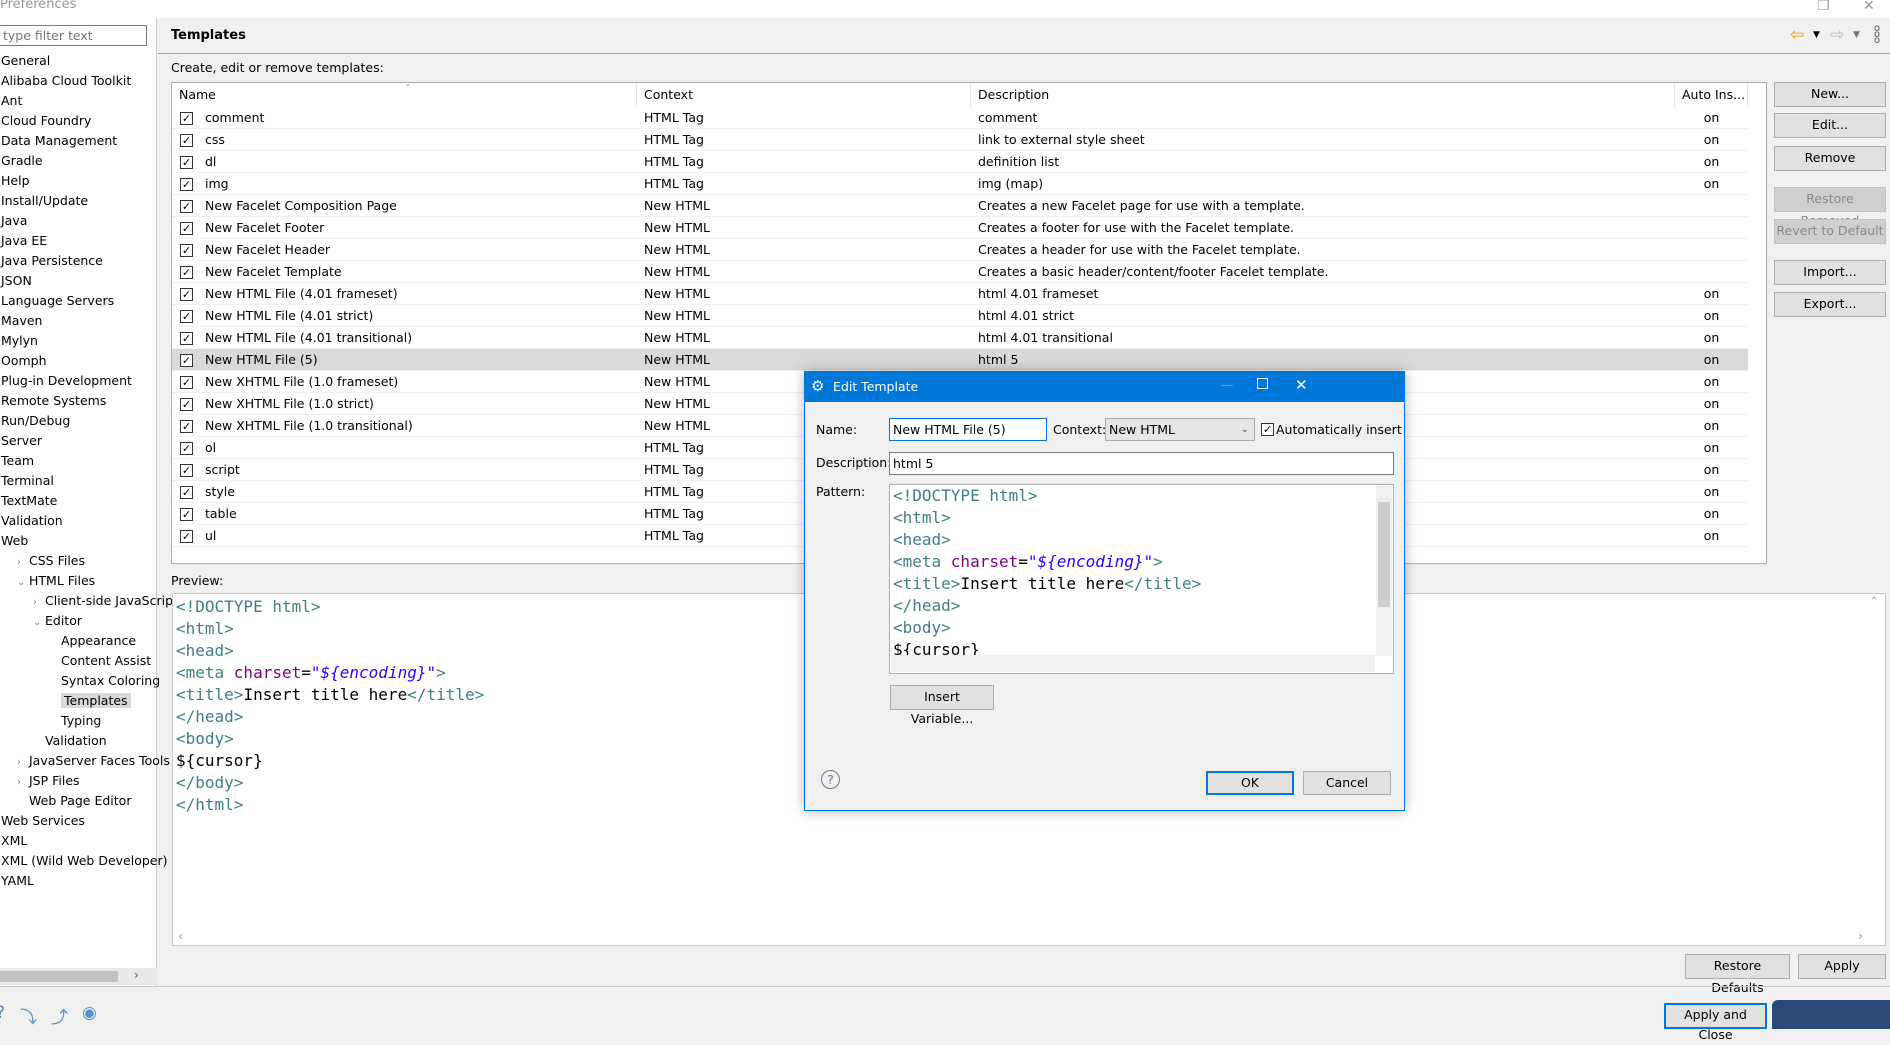 The width and height of the screenshot is (1890, 1045). I want to click on remove-button: Remove, so click(1830, 158).